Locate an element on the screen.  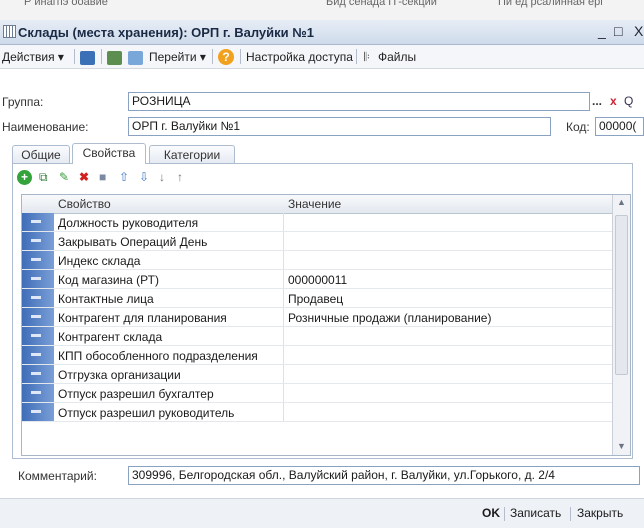
table-row: Код магазина (РТ) 000000011 is located at coordinates (317, 279).